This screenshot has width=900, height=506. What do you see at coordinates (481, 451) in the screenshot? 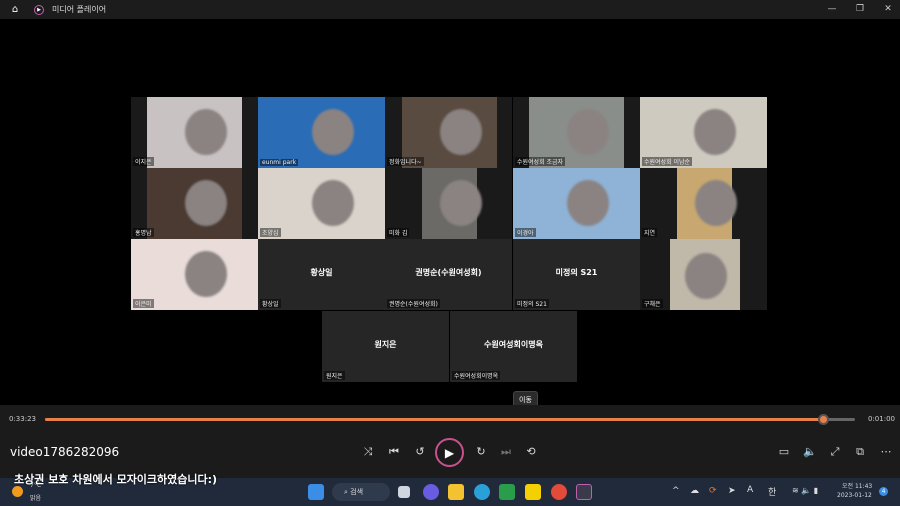
I see `forward-30-icon: ↻` at bounding box center [481, 451].